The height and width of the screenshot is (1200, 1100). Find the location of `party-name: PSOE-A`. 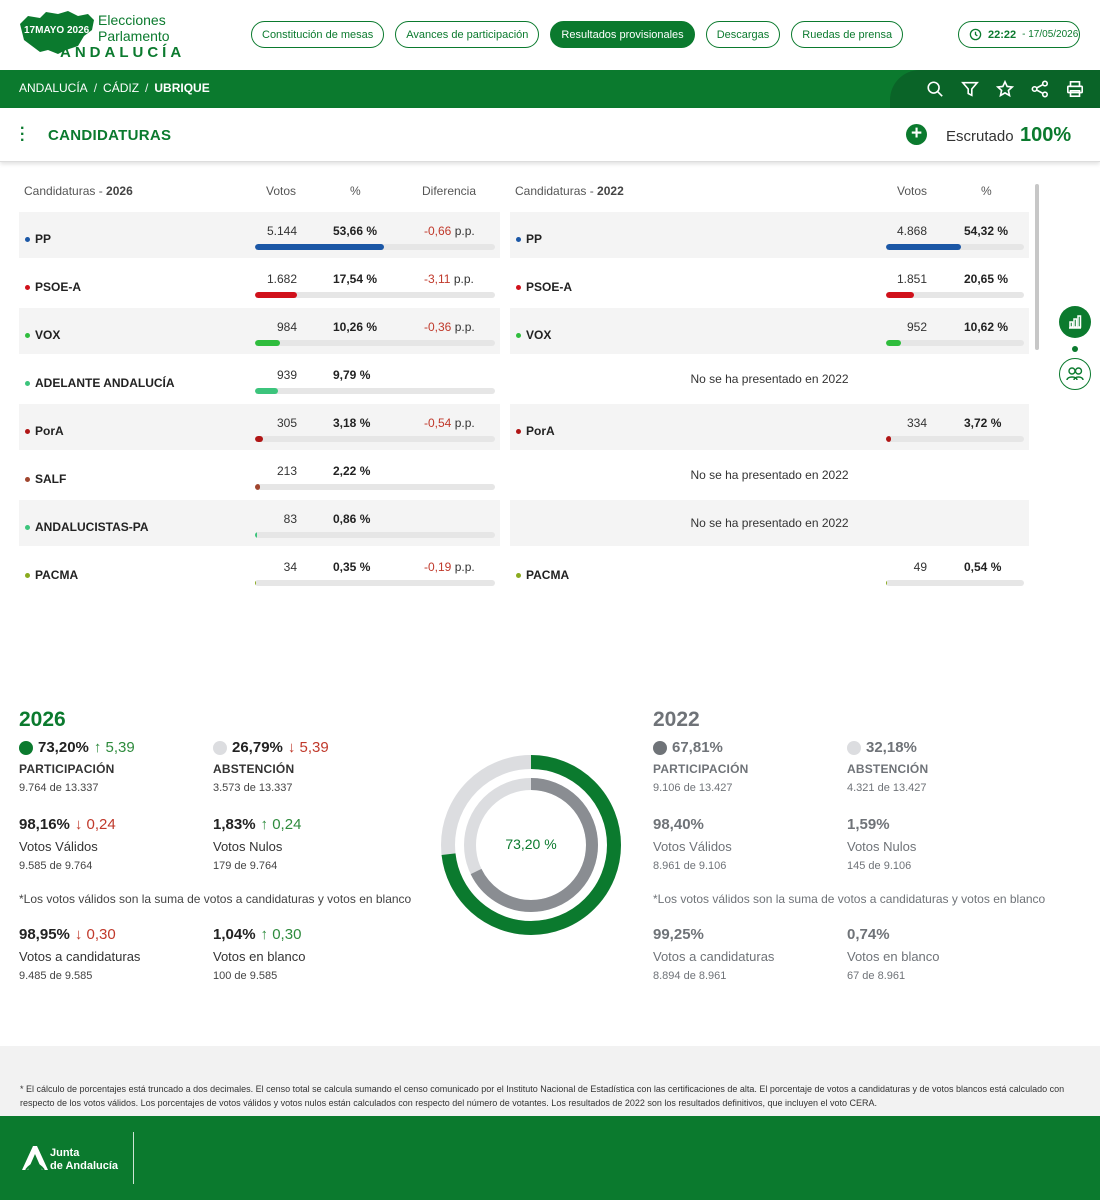

party-name: PSOE-A is located at coordinates (53, 287).